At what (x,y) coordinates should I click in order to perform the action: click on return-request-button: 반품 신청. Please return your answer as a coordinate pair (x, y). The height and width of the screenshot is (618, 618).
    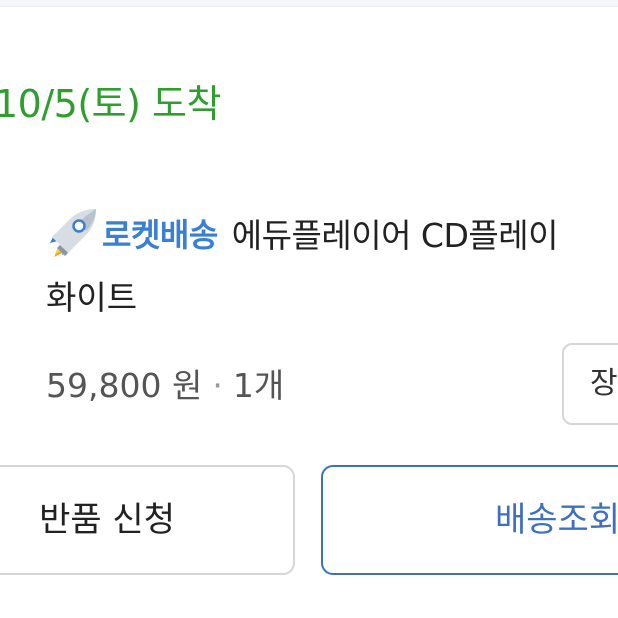
    Looking at the image, I should click on (147, 520).